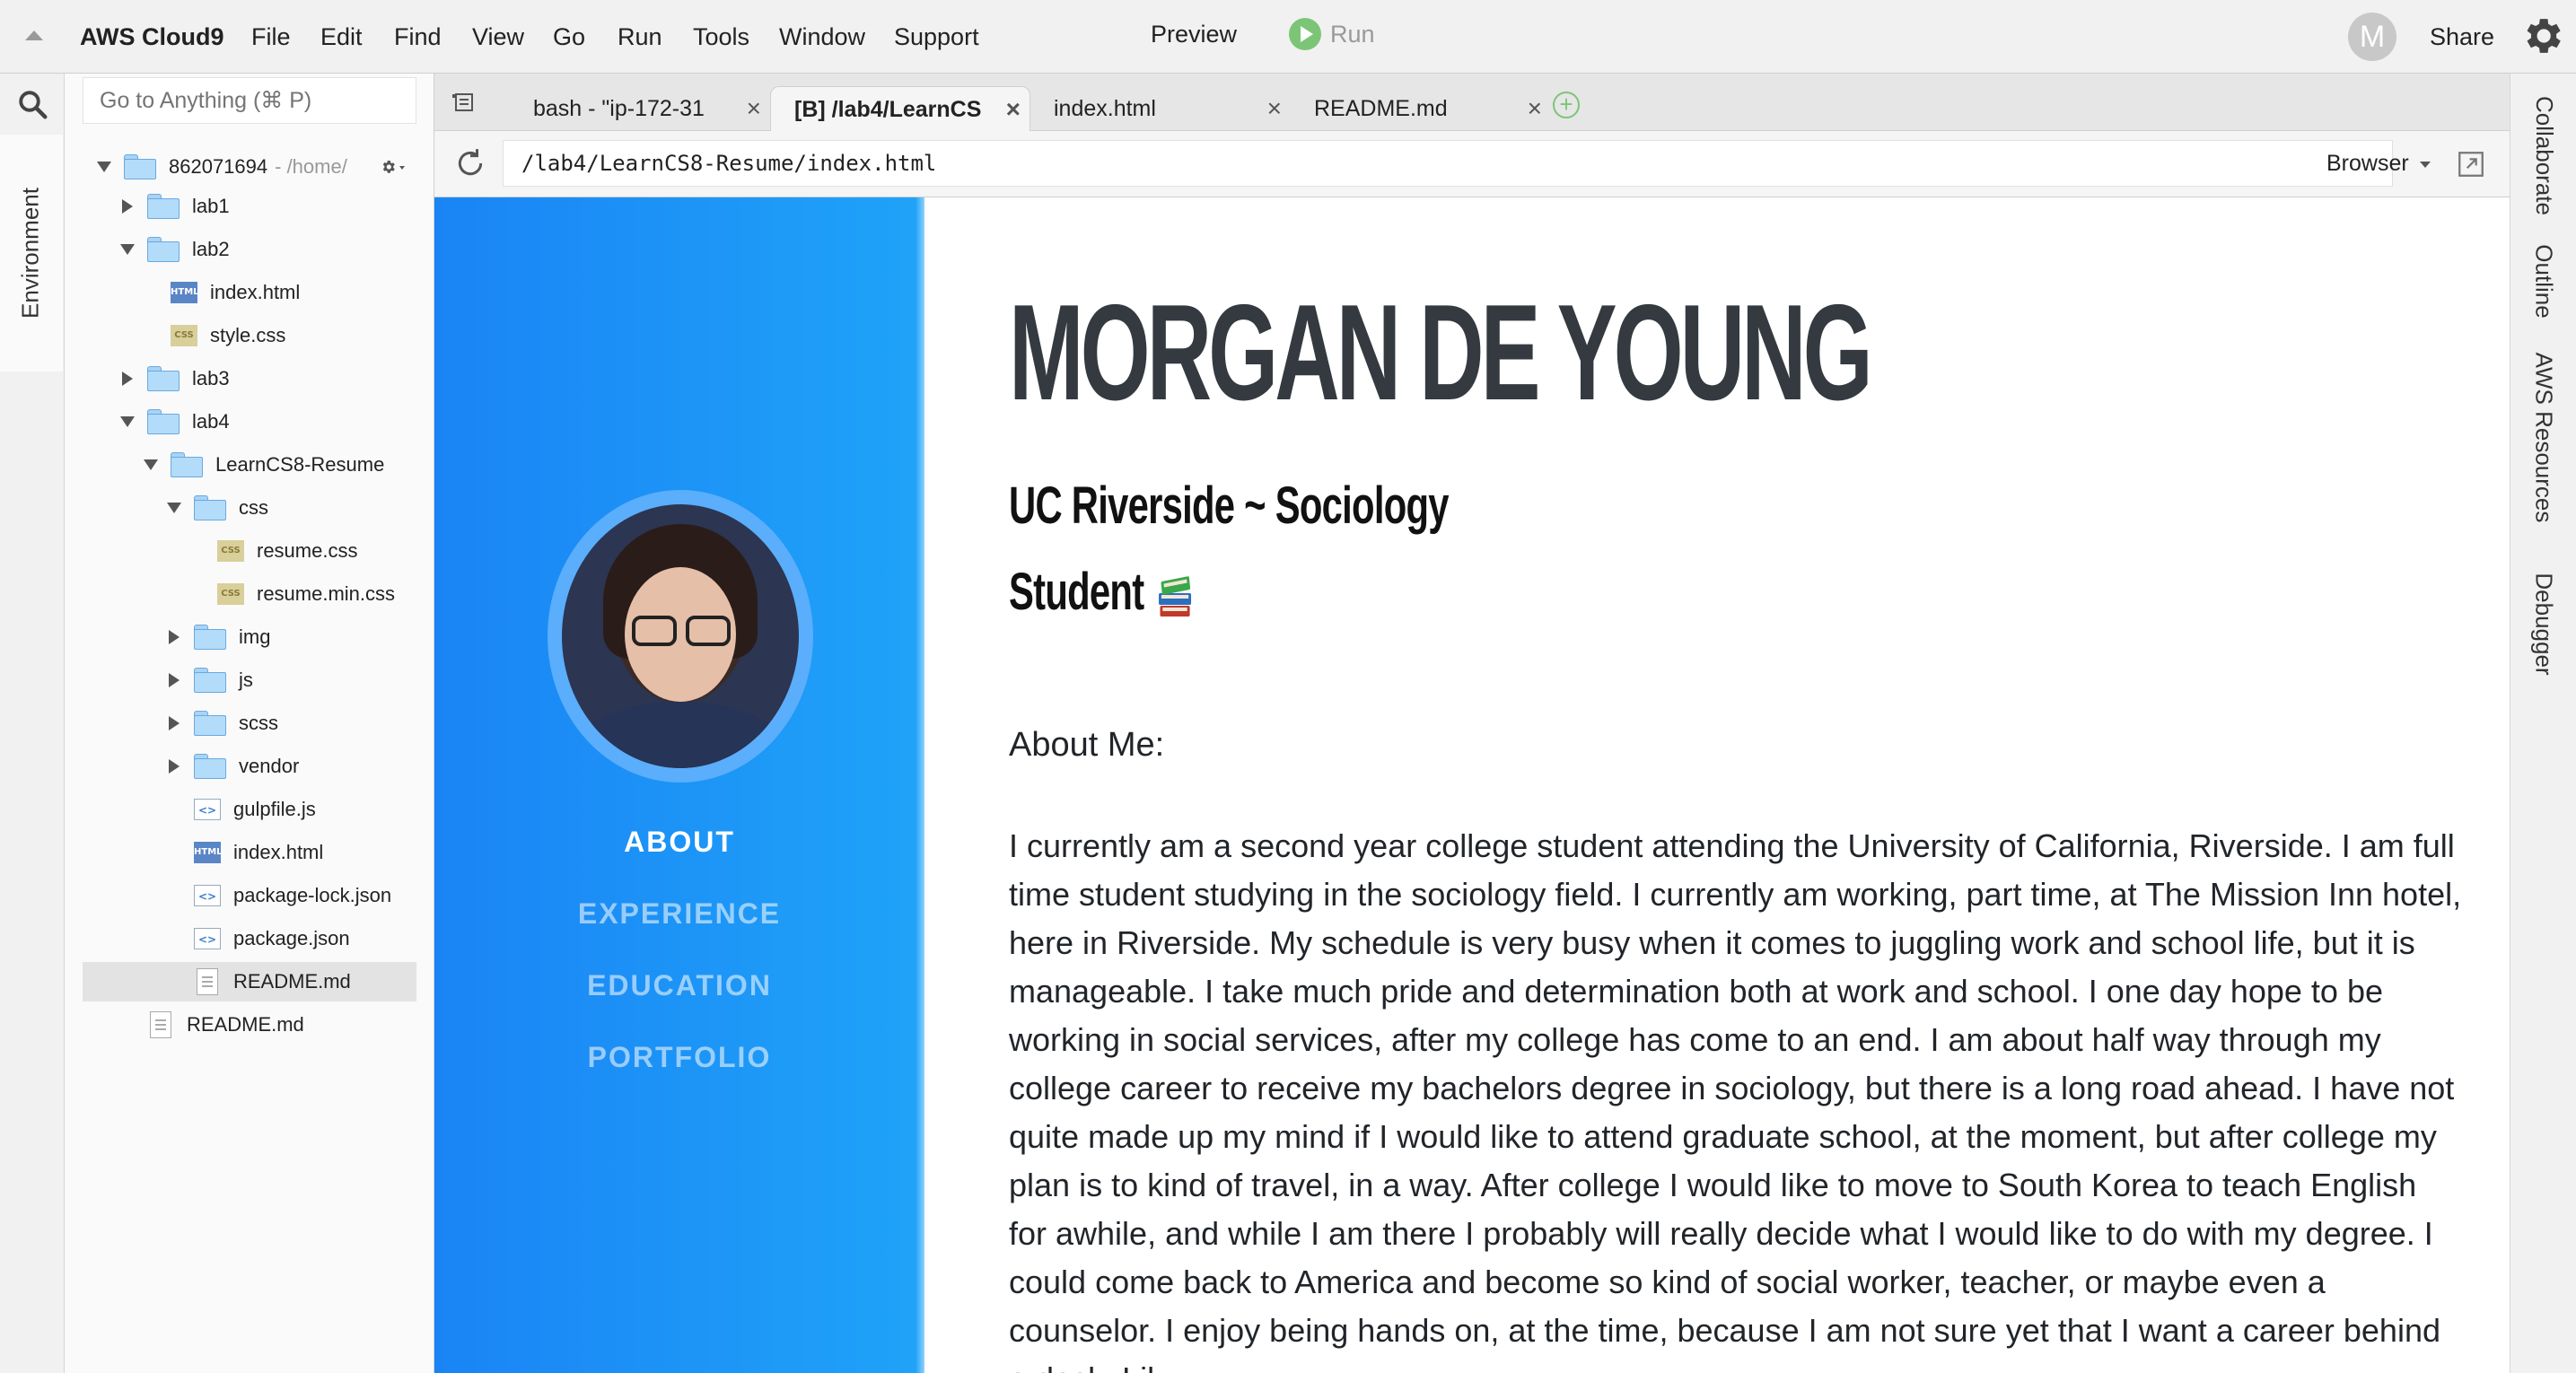 This screenshot has width=2576, height=1373. I want to click on tree-item-label: img, so click(255, 637).